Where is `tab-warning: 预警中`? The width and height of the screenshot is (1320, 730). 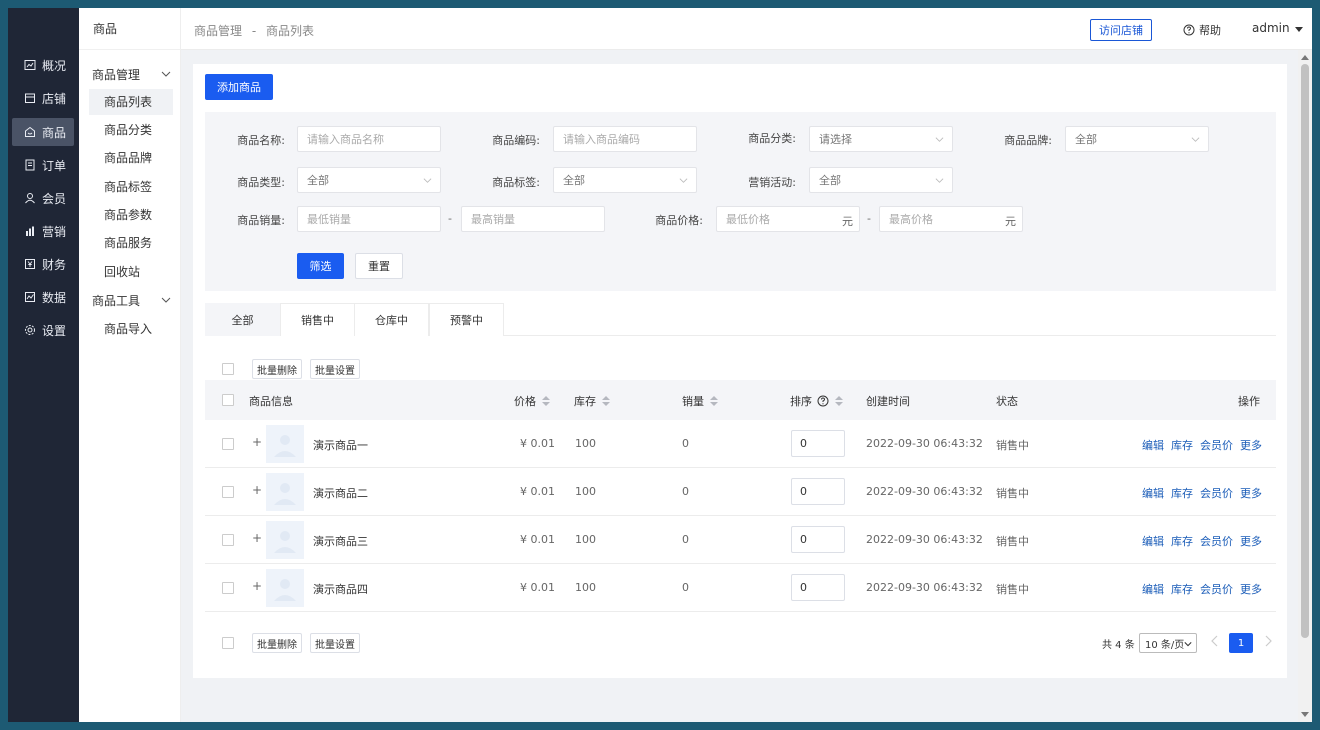
tab-warning: 预警中 is located at coordinates (466, 319).